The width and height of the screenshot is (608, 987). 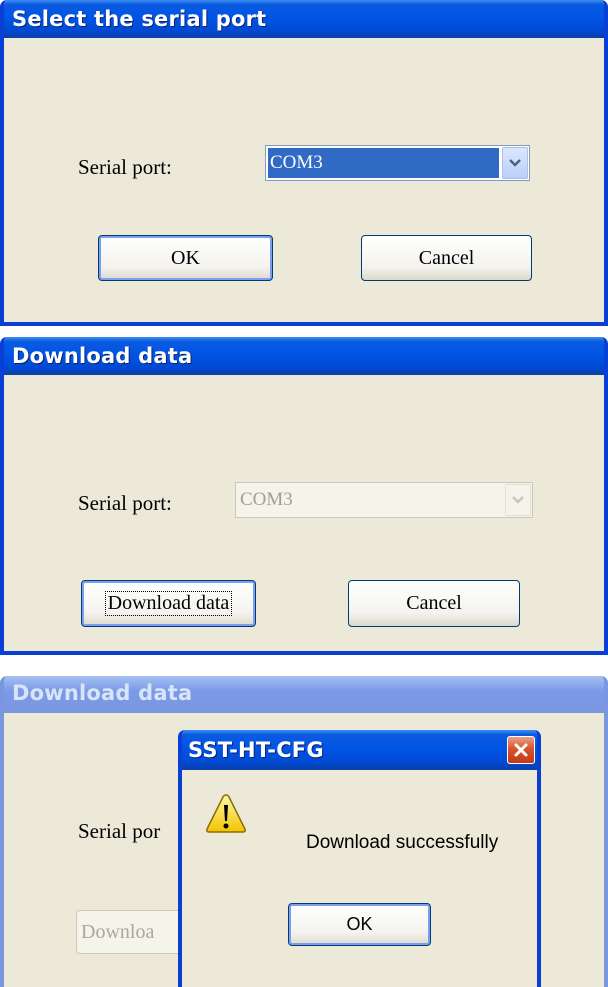 What do you see at coordinates (256, 750) in the screenshot?
I see `message-box-title: SST-HT-CFG` at bounding box center [256, 750].